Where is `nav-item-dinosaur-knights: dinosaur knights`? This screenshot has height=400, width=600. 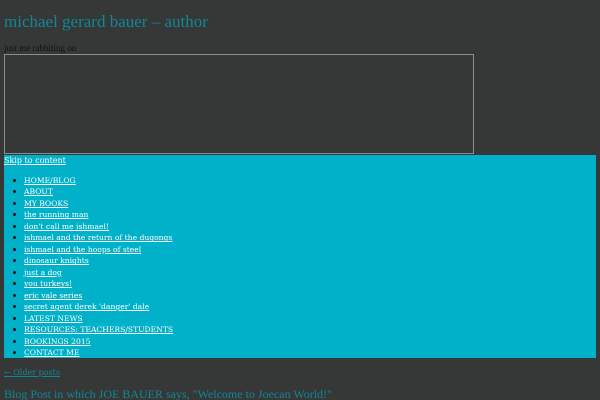 nav-item-dinosaur-knights: dinosaur knights is located at coordinates (88, 260).